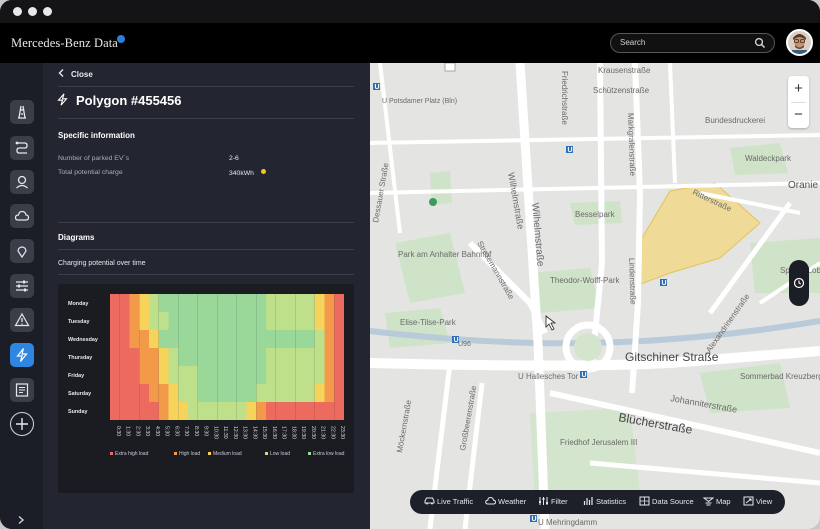 The width and height of the screenshot is (820, 529). What do you see at coordinates (22, 355) in the screenshot?
I see `sidebar-item-charging` at bounding box center [22, 355].